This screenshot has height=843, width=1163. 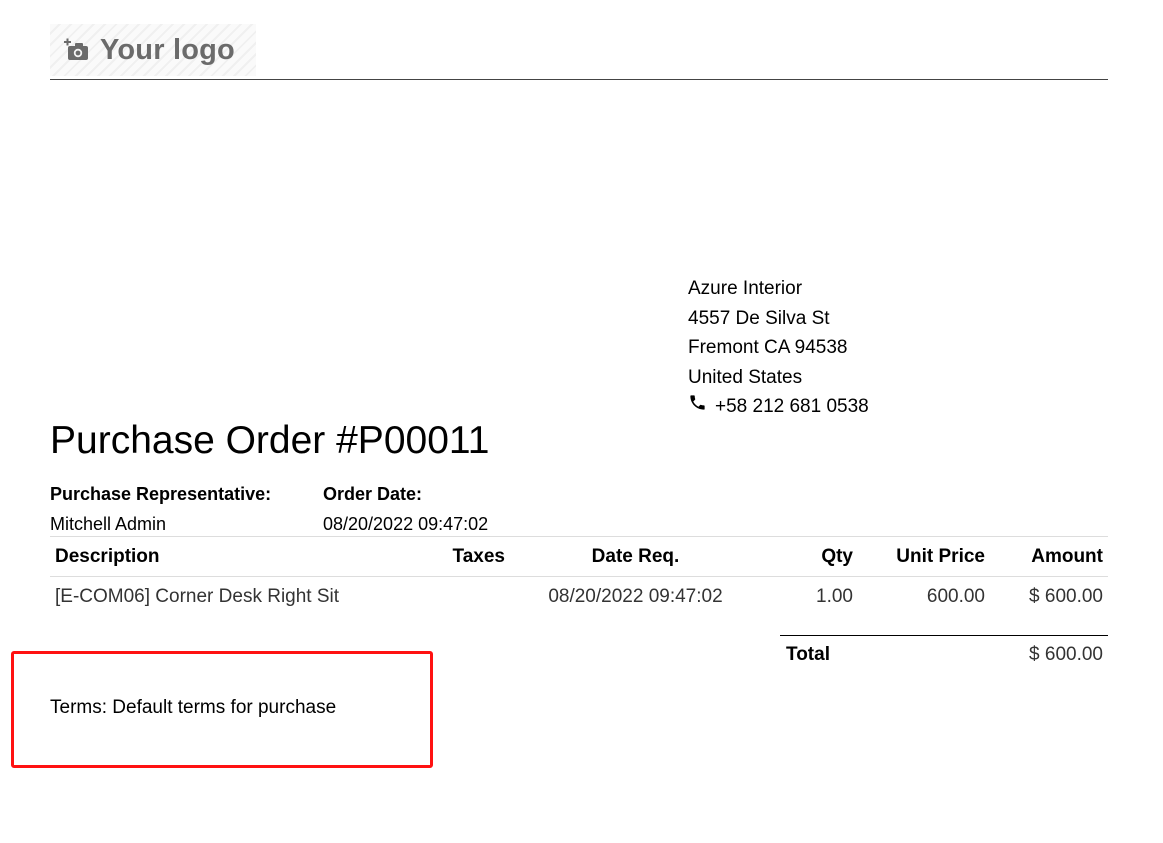 I want to click on col-header-description: Description, so click(x=247, y=556).